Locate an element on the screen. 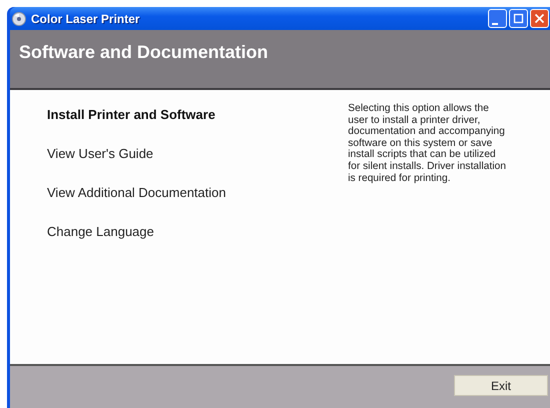 This screenshot has width=550, height=408. maximize-button is located at coordinates (518, 18).